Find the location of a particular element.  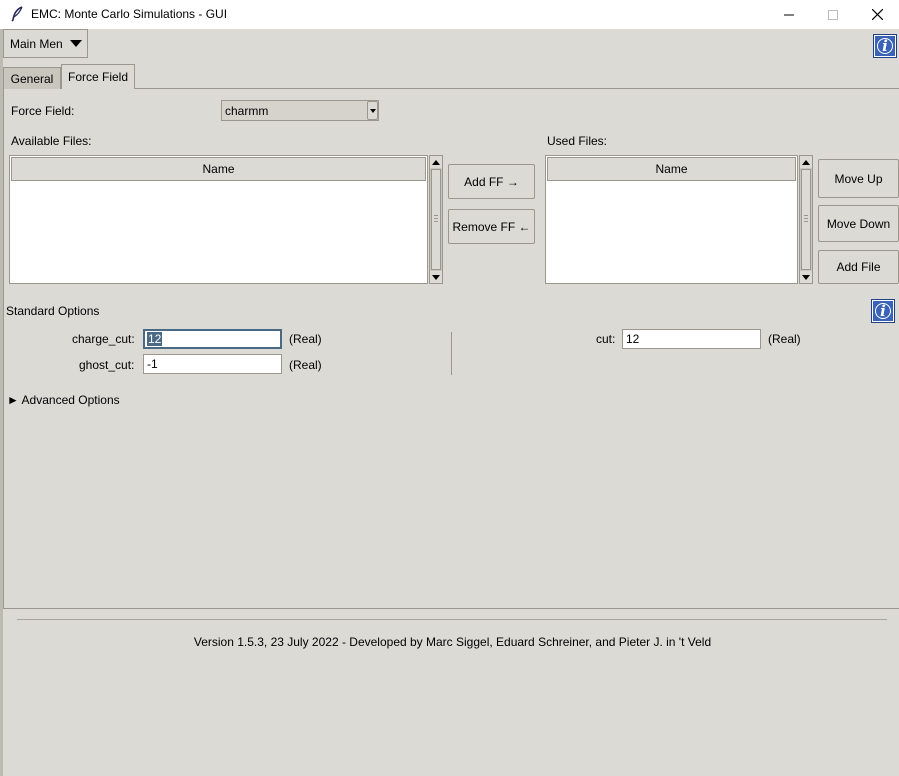

ghost-cut-label: ghost_cut: is located at coordinates (107, 365).